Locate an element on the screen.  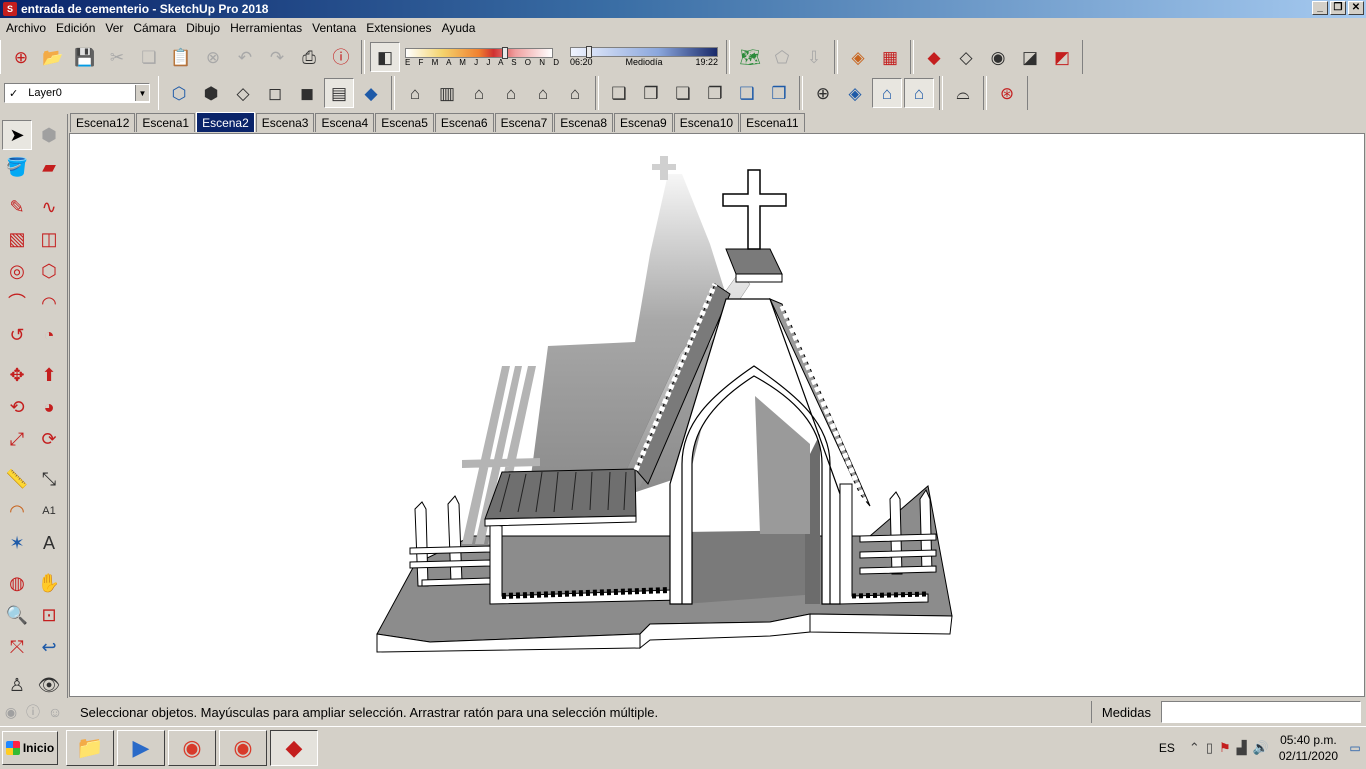
wireframe-icon: ◇ is located at coordinates (243, 93).